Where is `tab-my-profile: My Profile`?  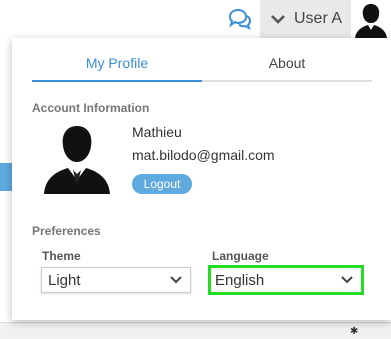
tab-my-profile: My Profile is located at coordinates (117, 67).